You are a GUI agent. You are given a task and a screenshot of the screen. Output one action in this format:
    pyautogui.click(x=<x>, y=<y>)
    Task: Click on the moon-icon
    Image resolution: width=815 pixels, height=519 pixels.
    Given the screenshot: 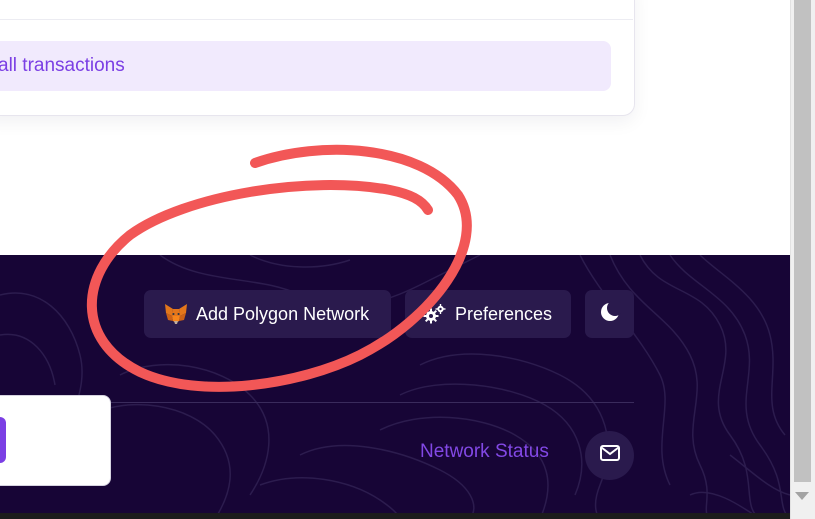 What is the action you would take?
    pyautogui.click(x=611, y=313)
    